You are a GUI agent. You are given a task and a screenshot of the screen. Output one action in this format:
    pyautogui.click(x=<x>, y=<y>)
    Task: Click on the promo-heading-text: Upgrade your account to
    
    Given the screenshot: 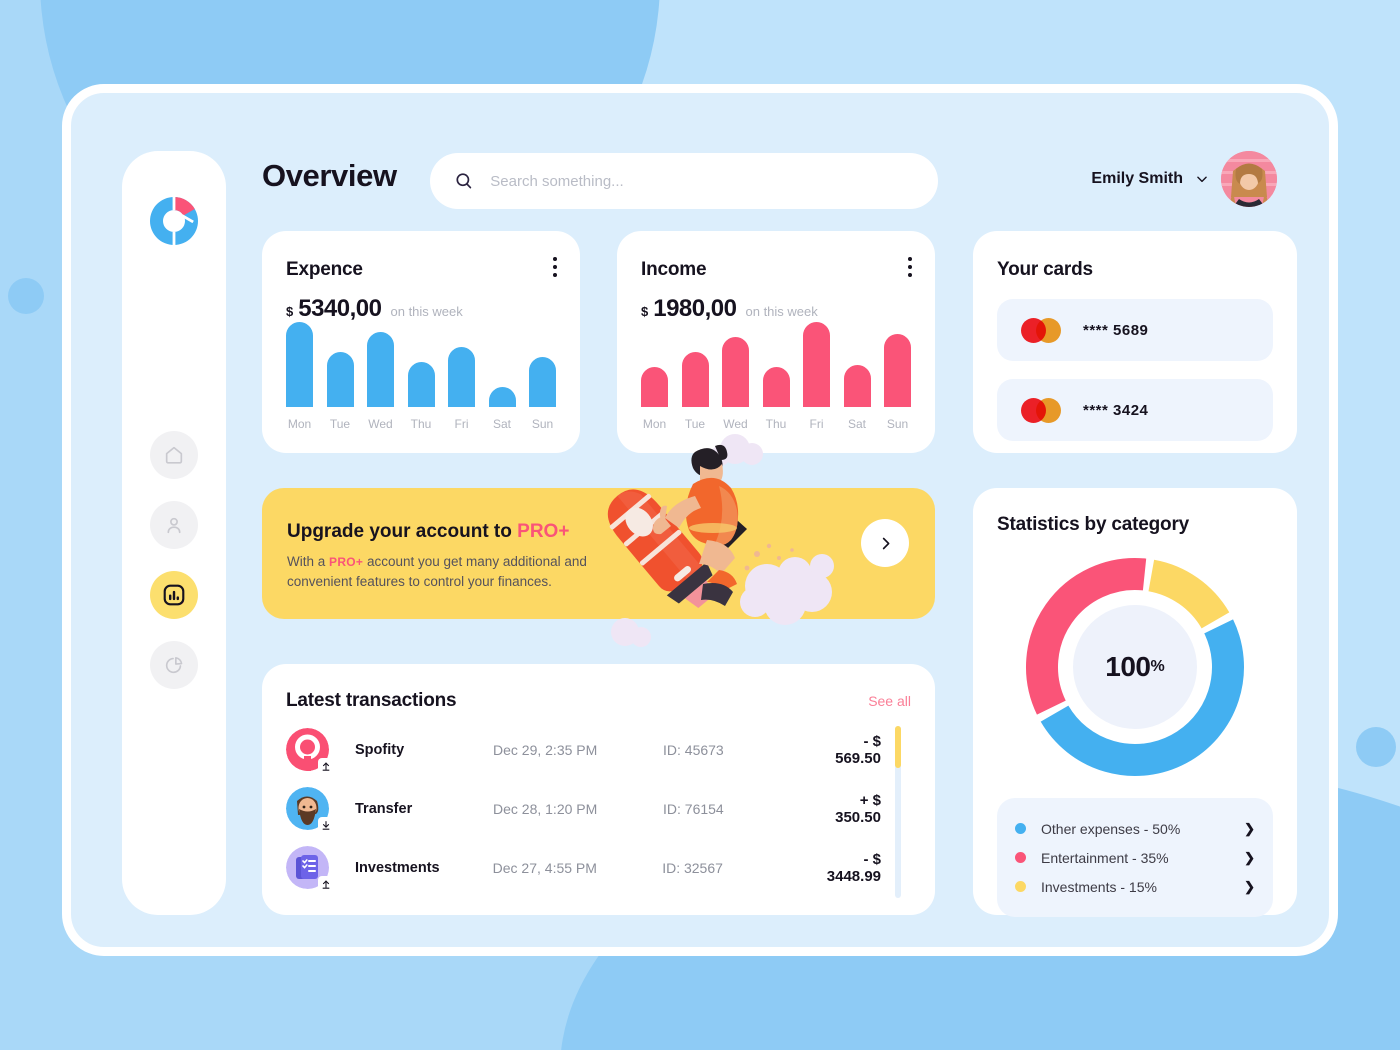 What is the action you would take?
    pyautogui.click(x=402, y=531)
    